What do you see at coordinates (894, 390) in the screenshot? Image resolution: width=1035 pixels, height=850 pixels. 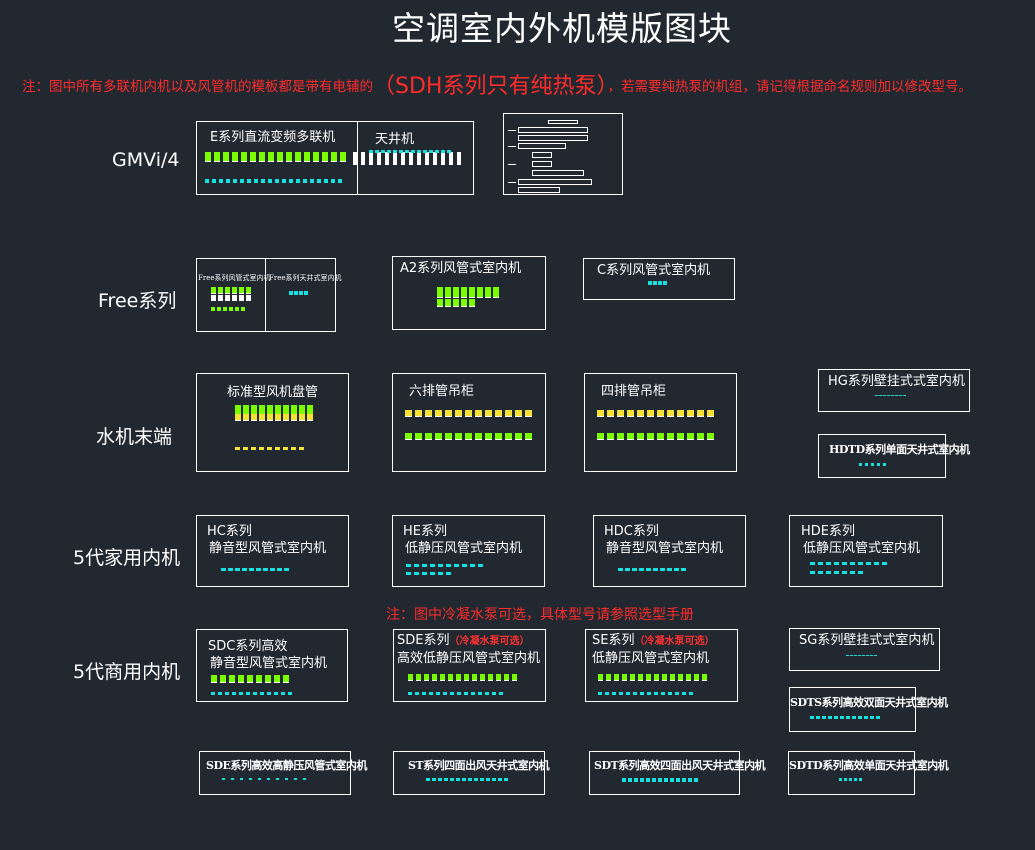 I see `block-hg-series: HG系列壁挂式式室内机` at bounding box center [894, 390].